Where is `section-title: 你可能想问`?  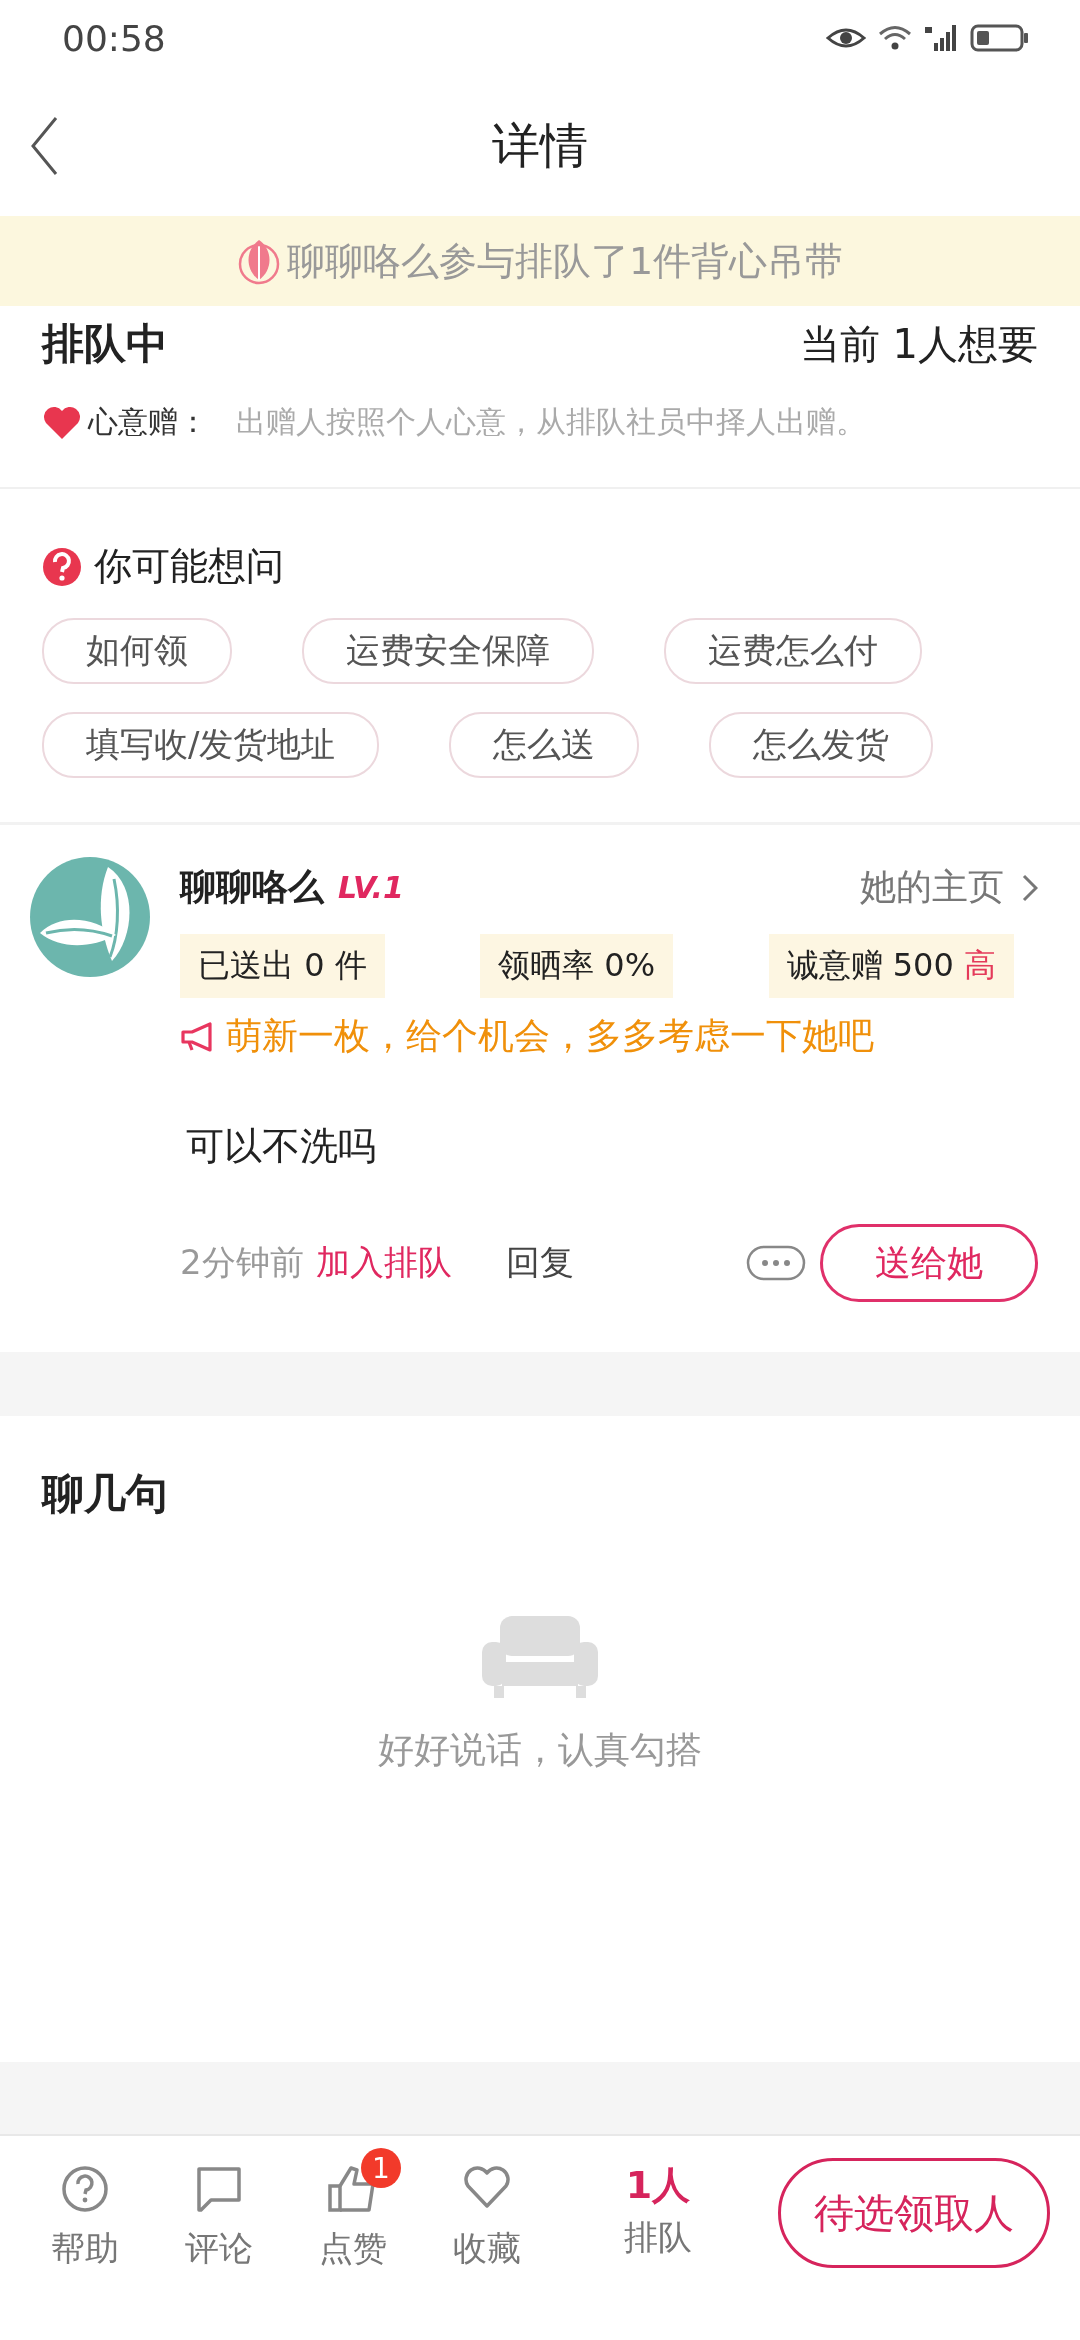
section-title: 你可能想问 is located at coordinates (189, 566).